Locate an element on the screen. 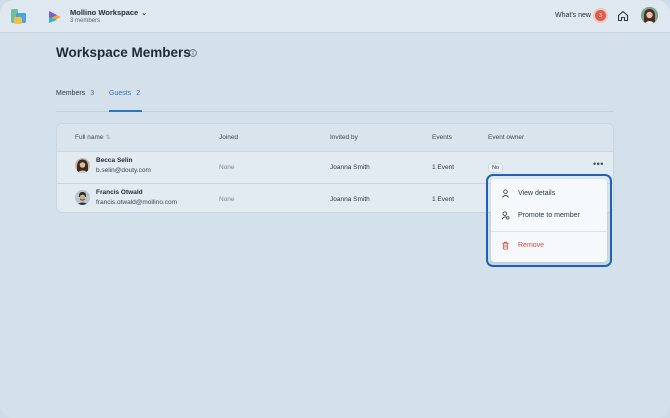  guest-email: francis.otwald@mollino.com is located at coordinates (137, 202).